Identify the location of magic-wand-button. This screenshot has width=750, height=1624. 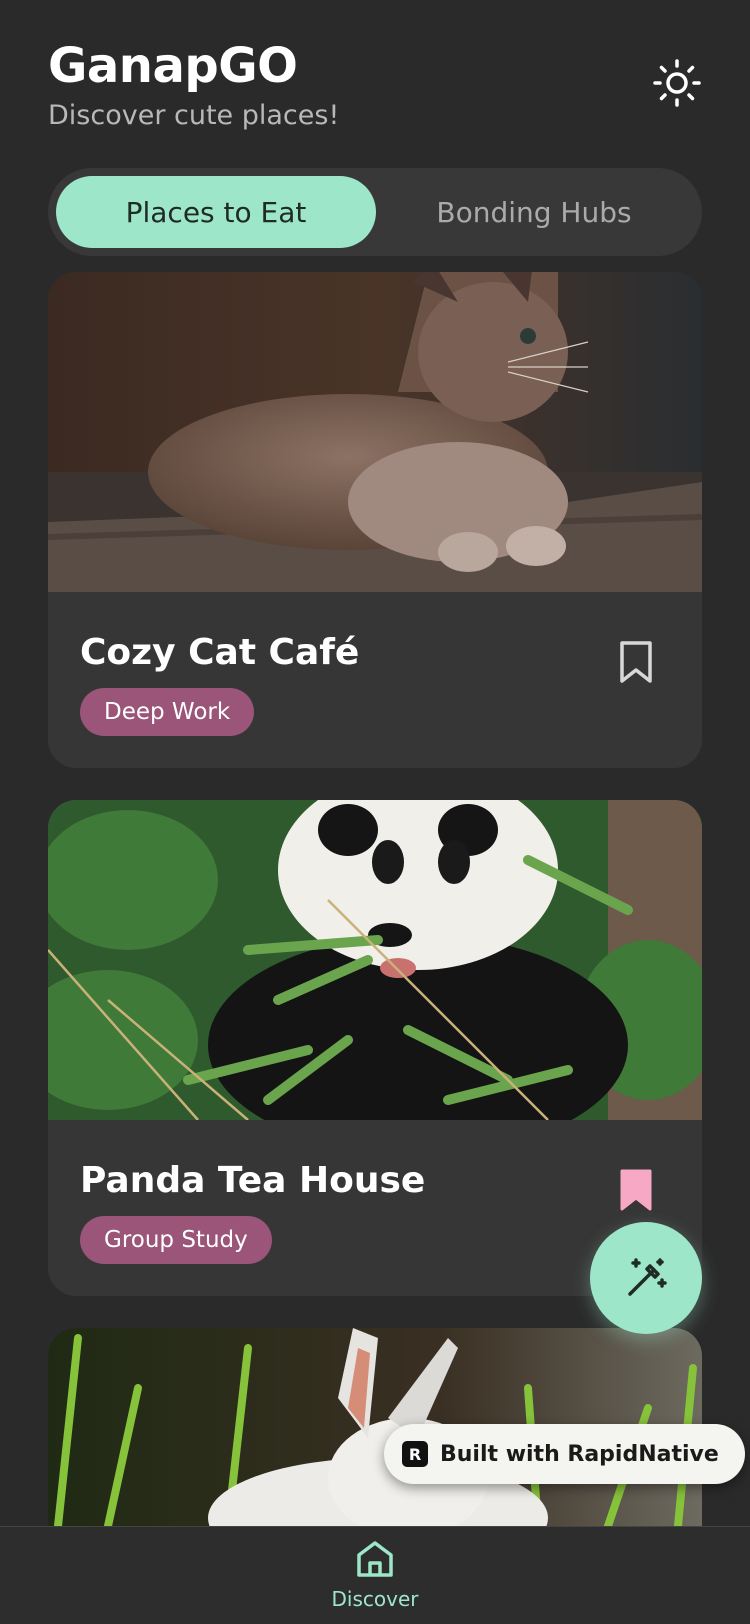
(646, 1278).